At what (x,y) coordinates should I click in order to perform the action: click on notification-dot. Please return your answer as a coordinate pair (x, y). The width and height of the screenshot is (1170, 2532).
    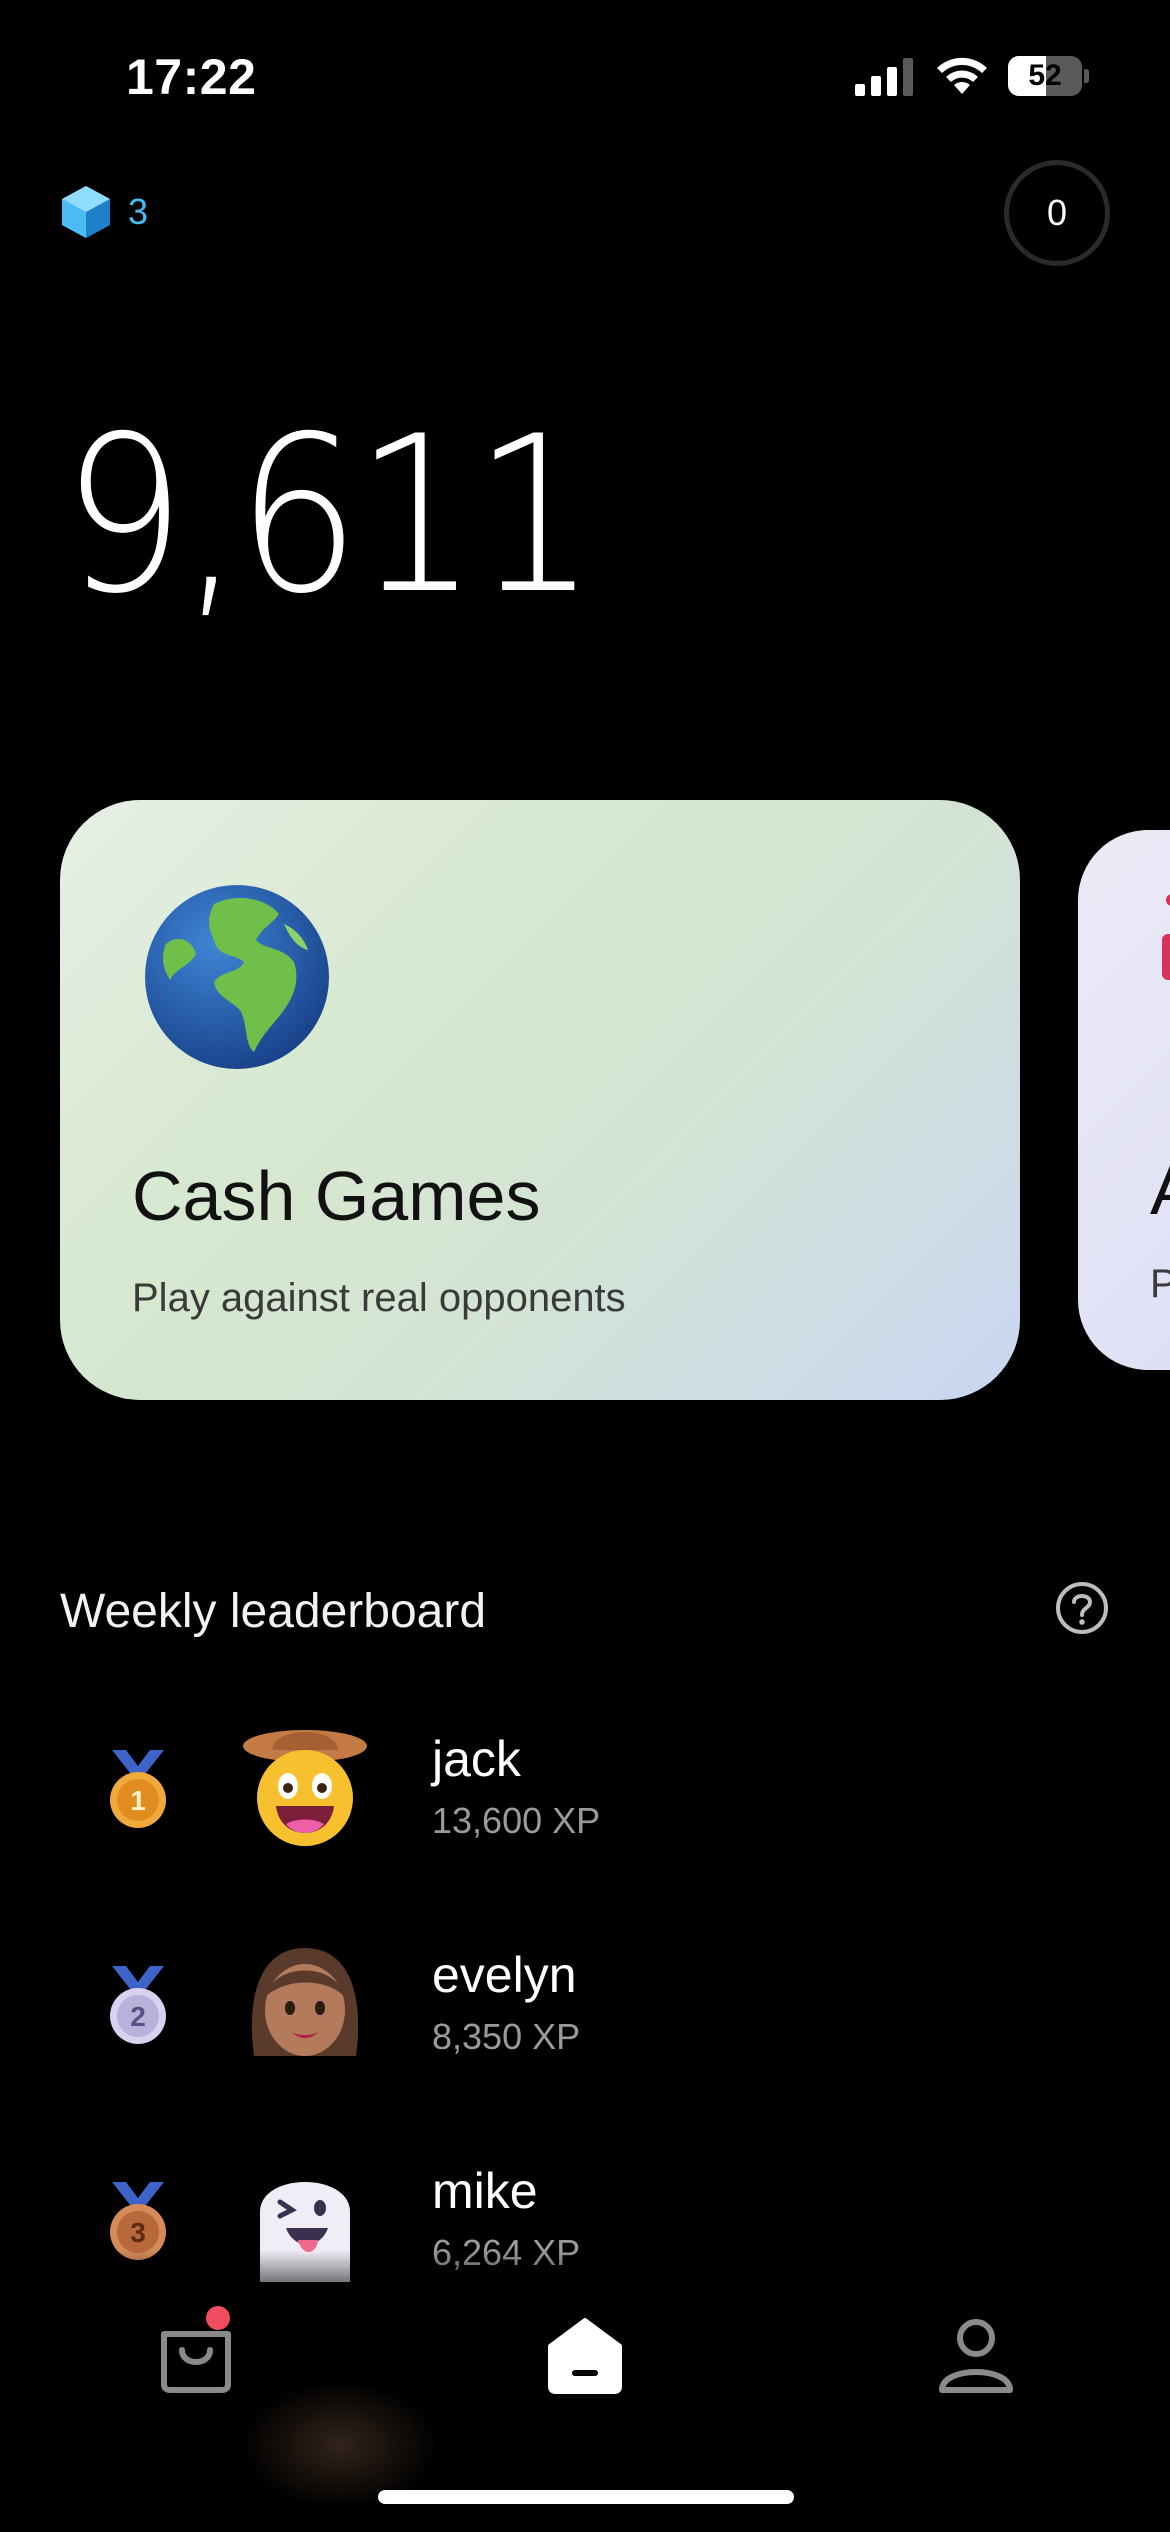
    Looking at the image, I should click on (218, 2318).